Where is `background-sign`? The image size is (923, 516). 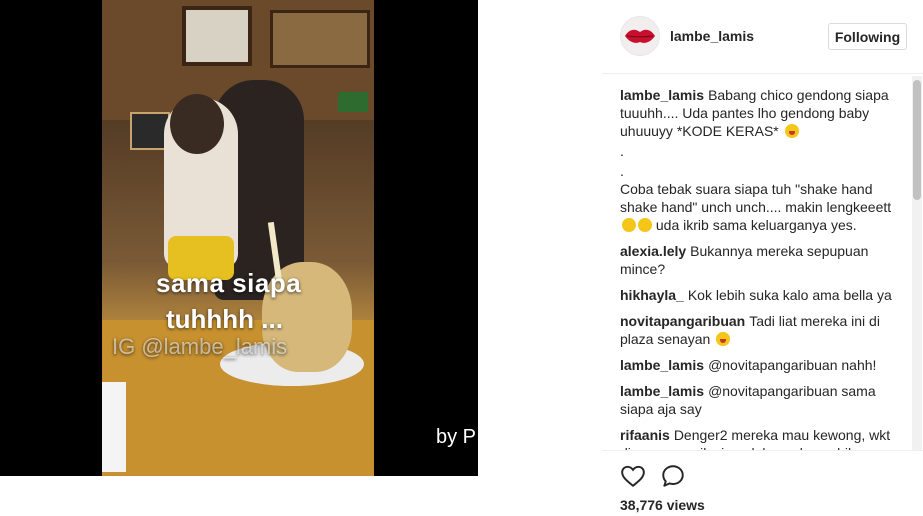
background-sign is located at coordinates (353, 102).